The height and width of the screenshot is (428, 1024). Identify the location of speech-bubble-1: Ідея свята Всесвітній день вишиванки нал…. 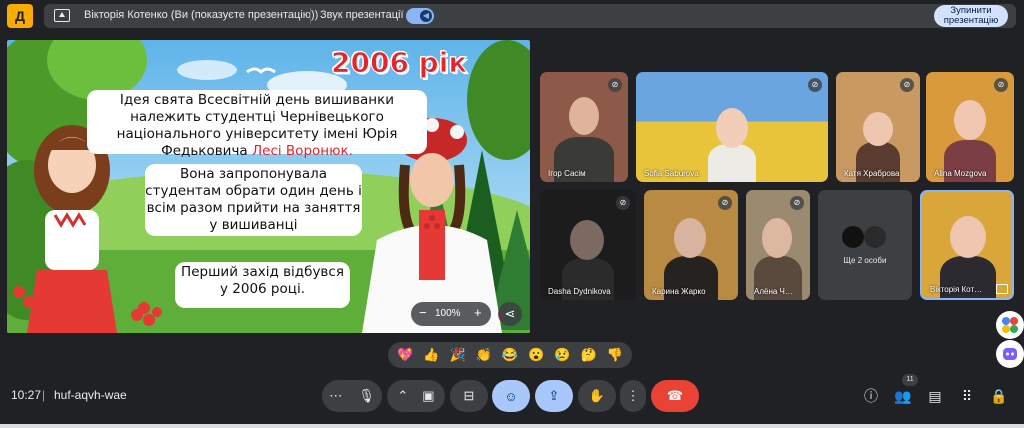
(257, 124).